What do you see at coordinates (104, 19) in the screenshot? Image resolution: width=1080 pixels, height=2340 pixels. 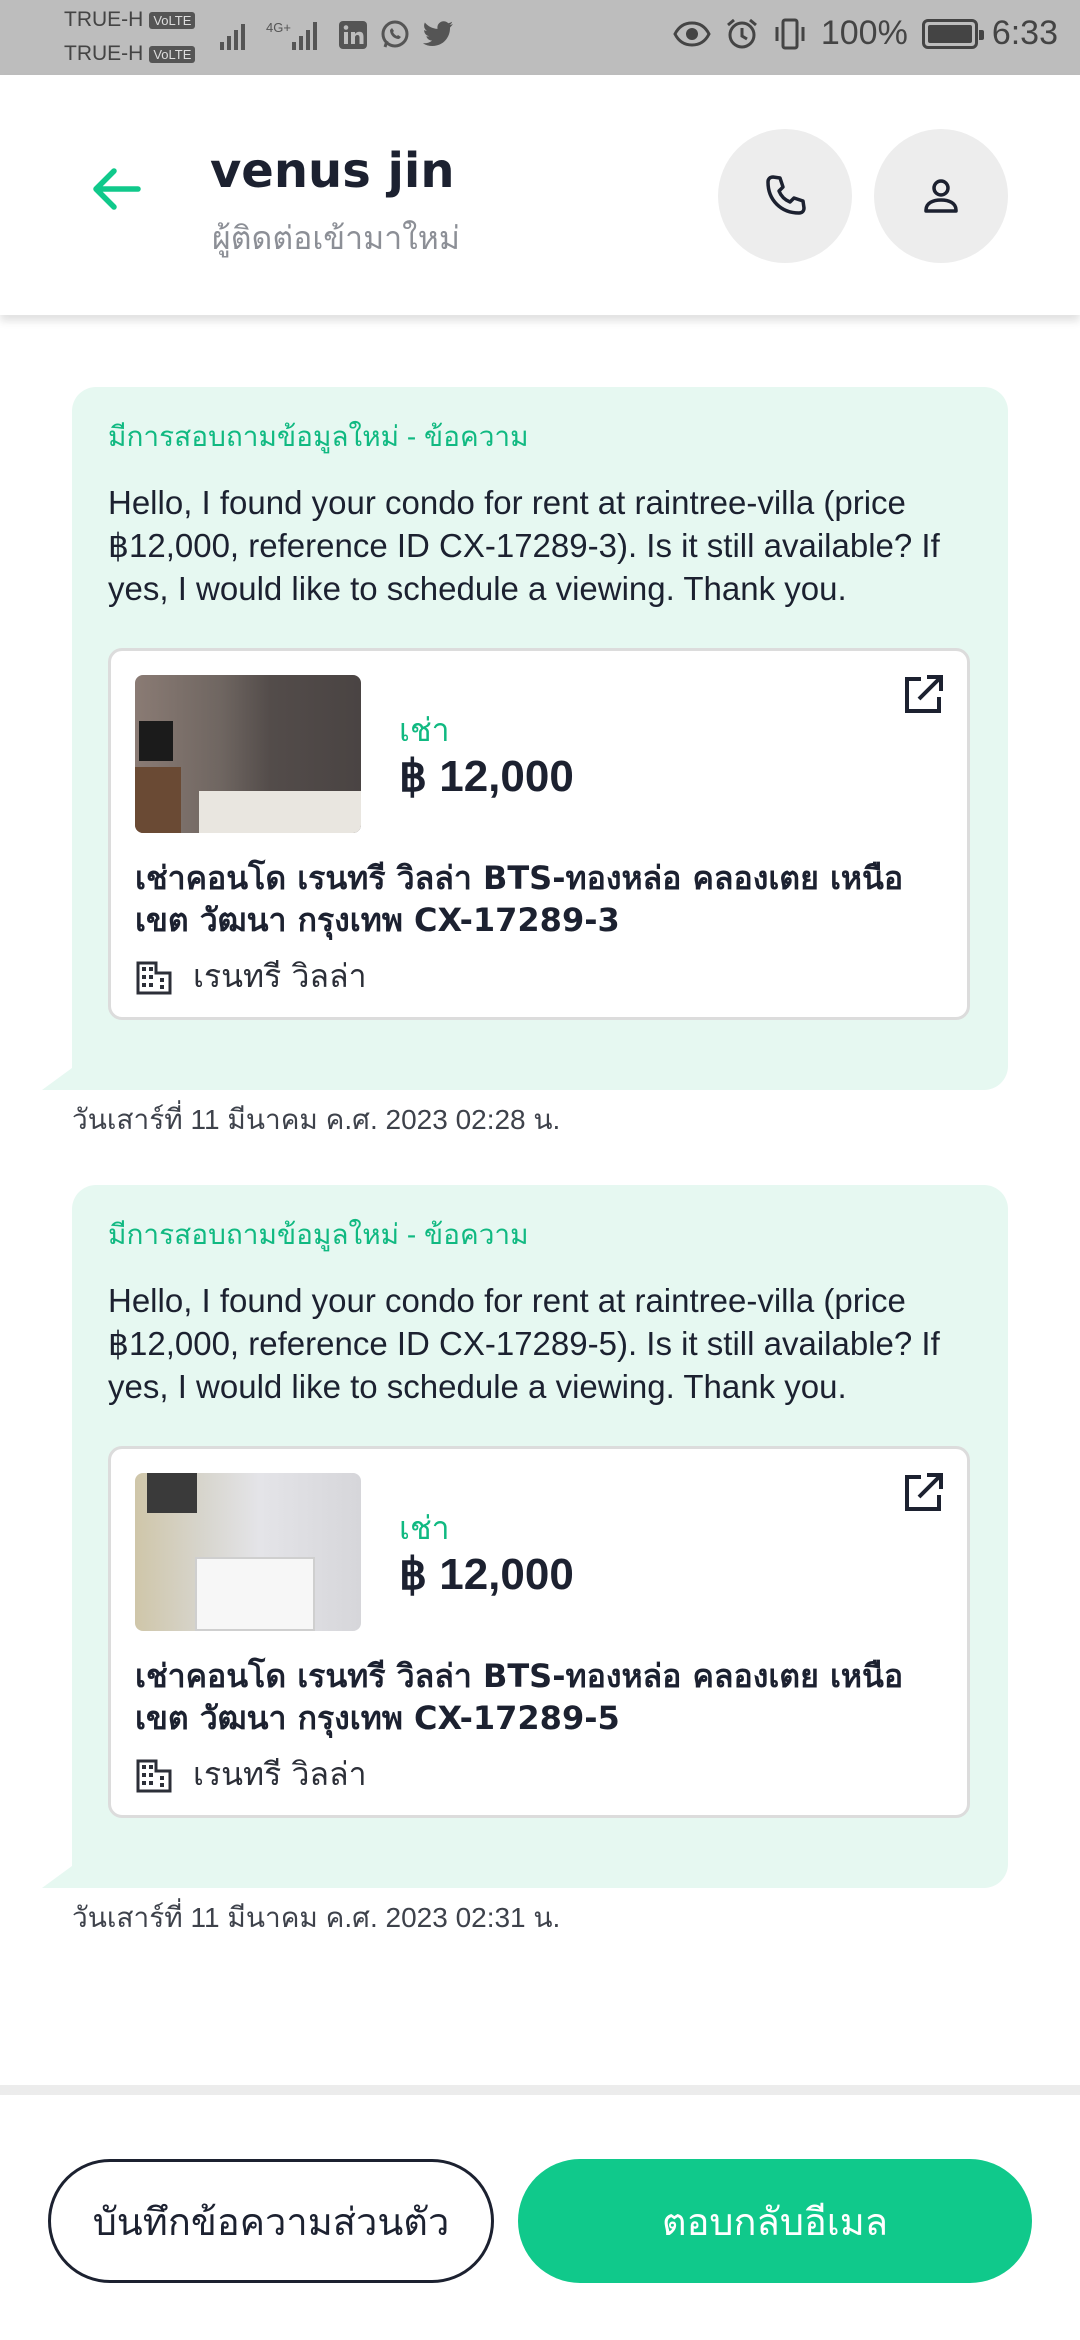 I see `carrier-1-name: TRUE-H` at bounding box center [104, 19].